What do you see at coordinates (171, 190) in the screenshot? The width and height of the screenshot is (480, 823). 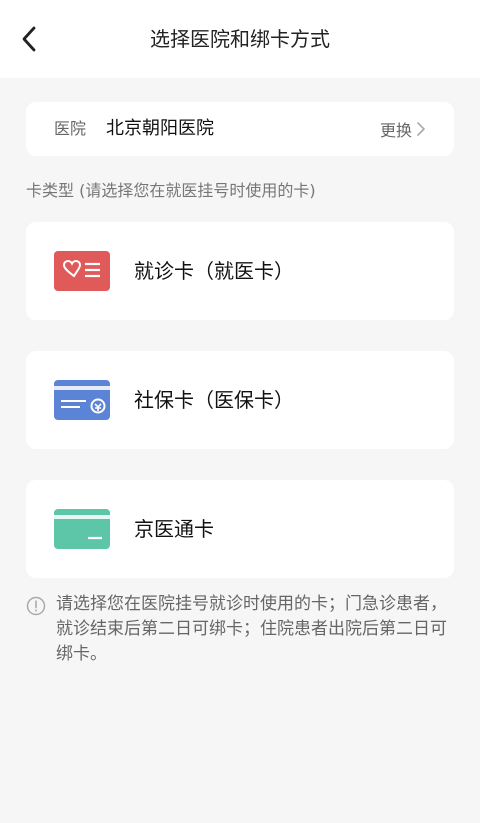 I see `card-type-label: 卡类型 (请选择您在就医挂号时使用的卡)` at bounding box center [171, 190].